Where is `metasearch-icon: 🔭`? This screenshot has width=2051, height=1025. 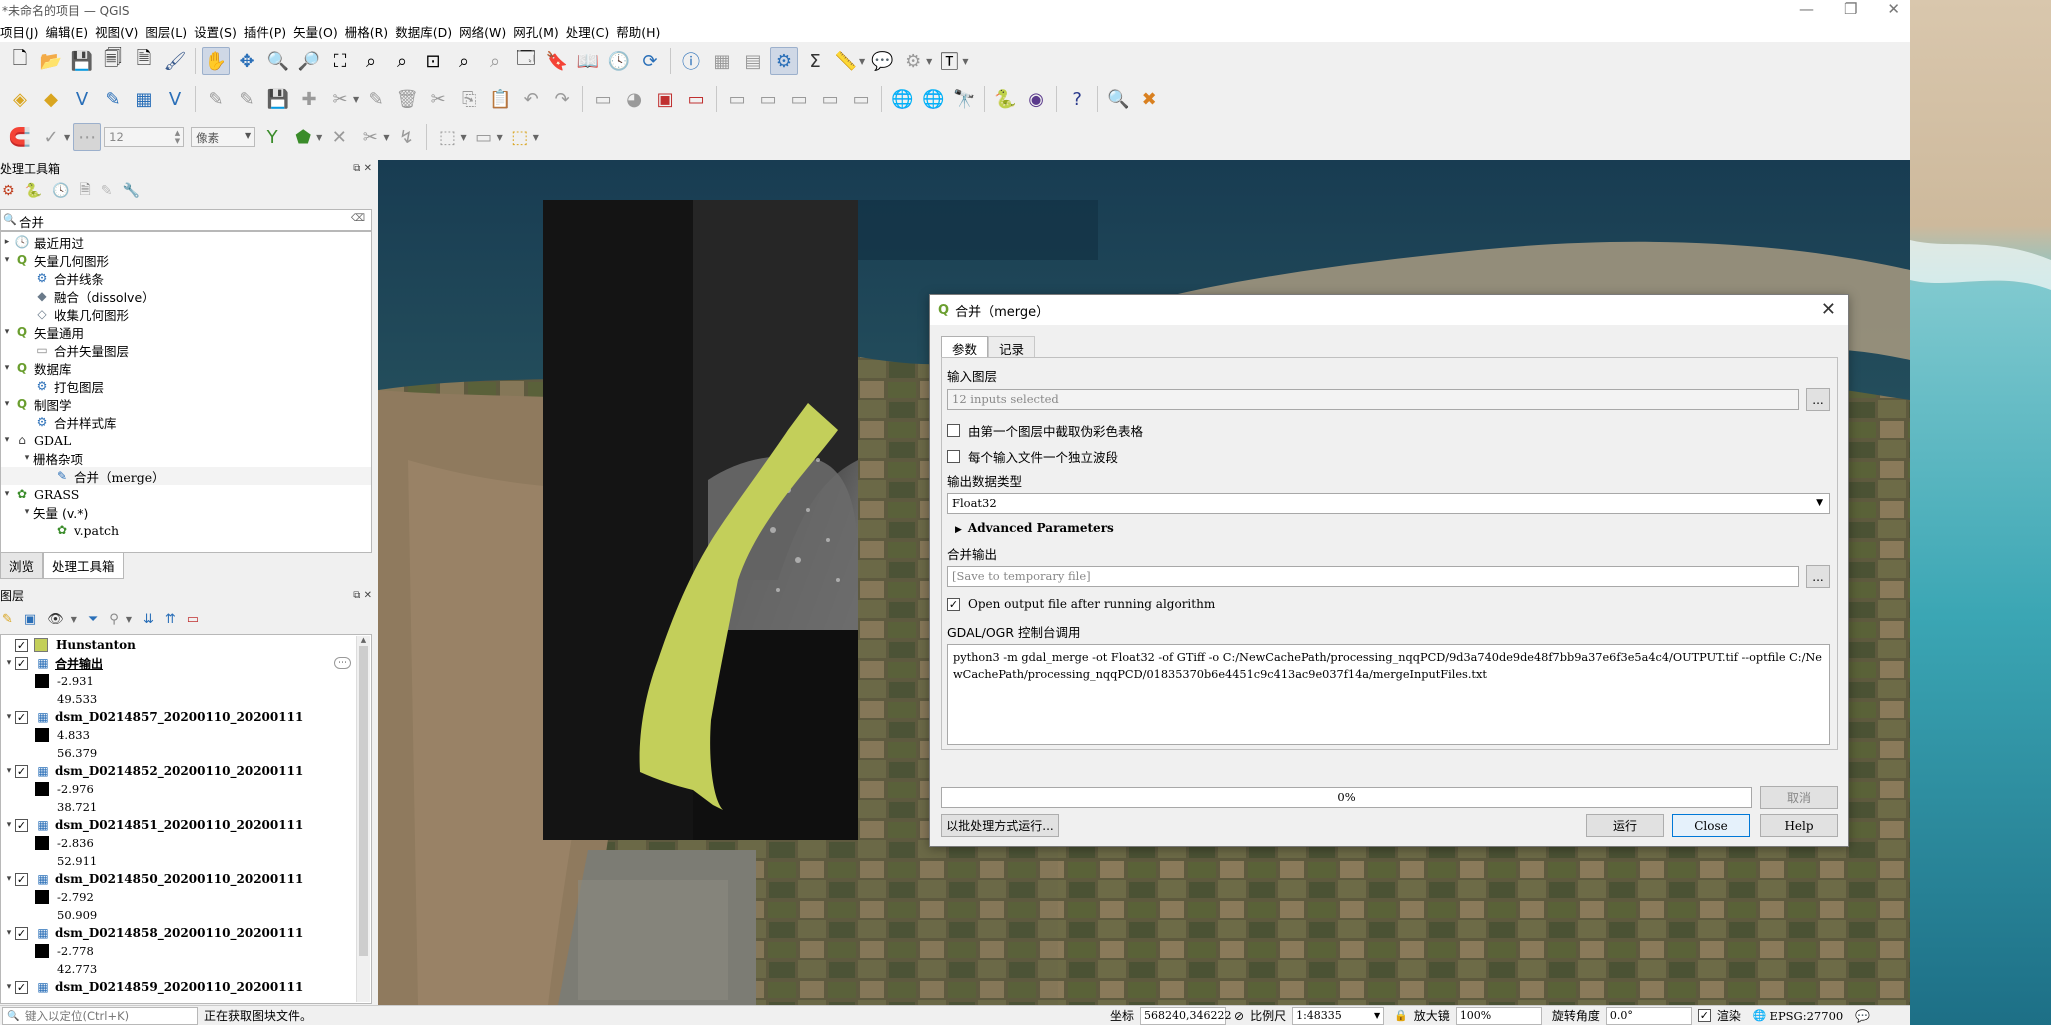 metasearch-icon: 🔭 is located at coordinates (964, 99).